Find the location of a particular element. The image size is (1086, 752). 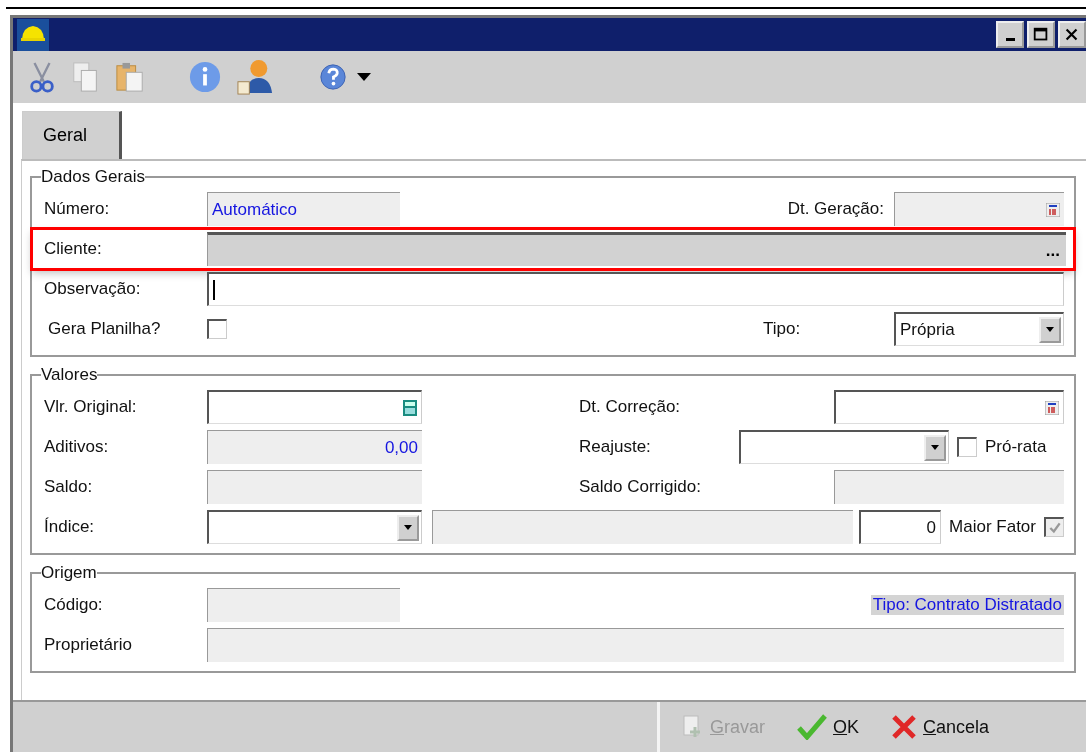

type-note: Tipo: Contrato Distratado is located at coordinates (967, 605).